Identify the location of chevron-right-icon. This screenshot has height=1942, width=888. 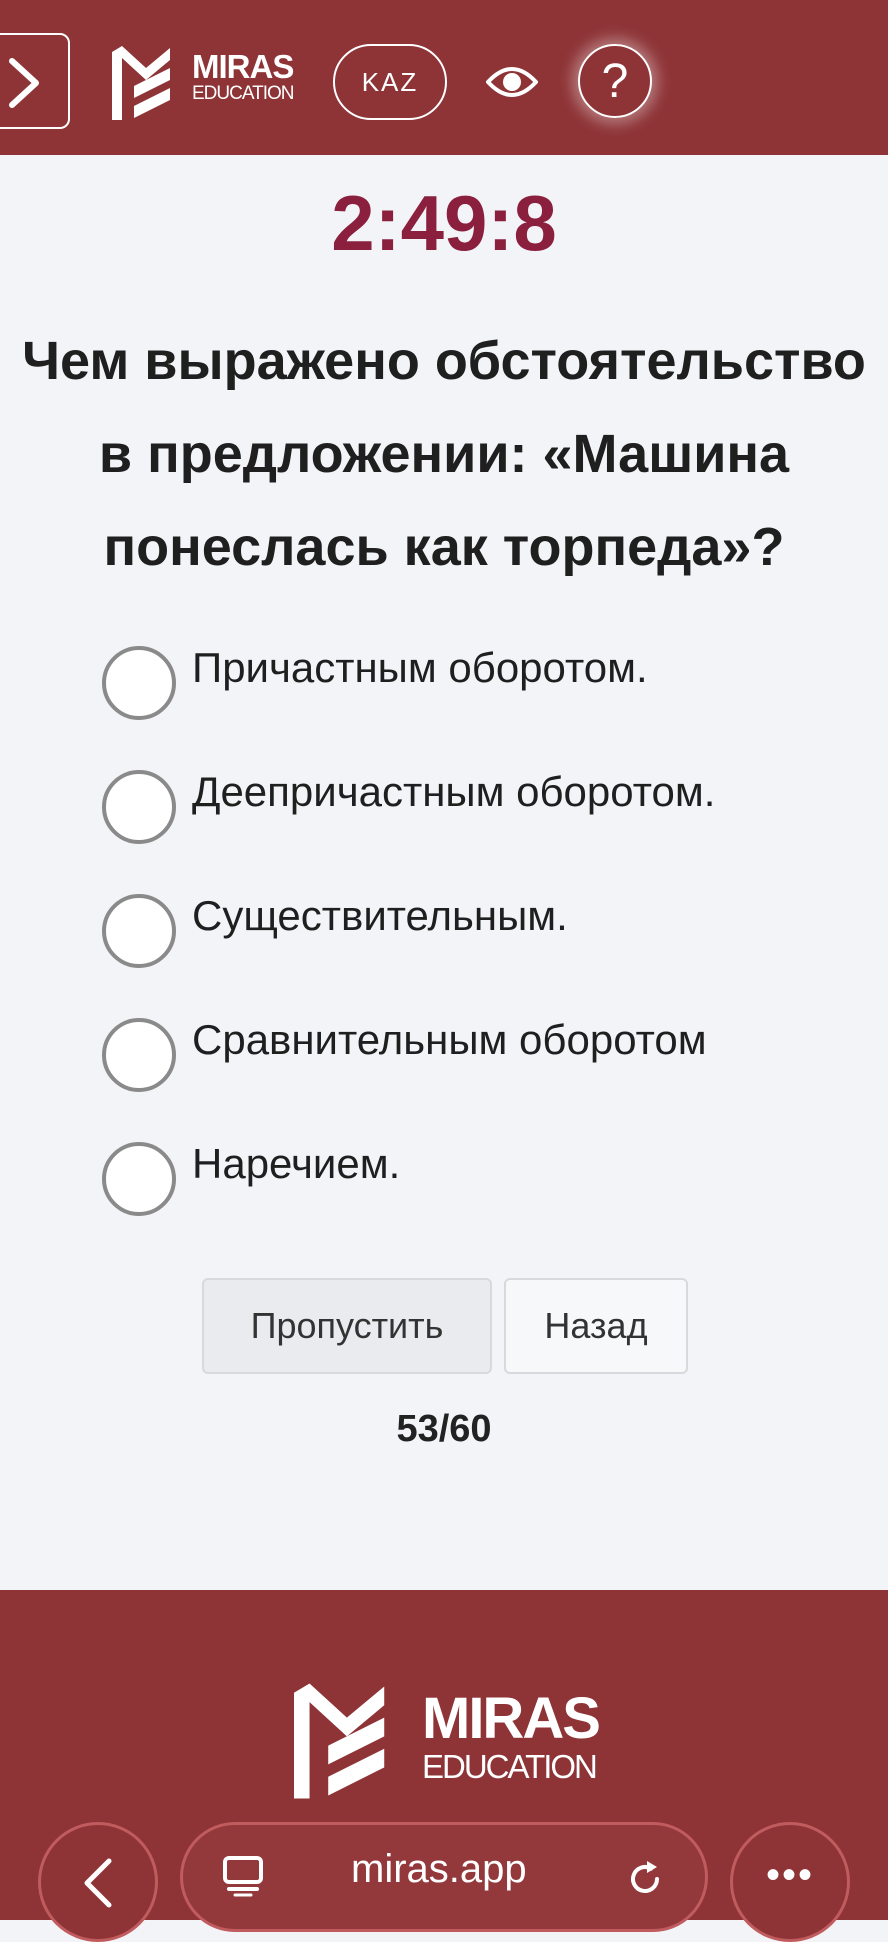
(24, 83).